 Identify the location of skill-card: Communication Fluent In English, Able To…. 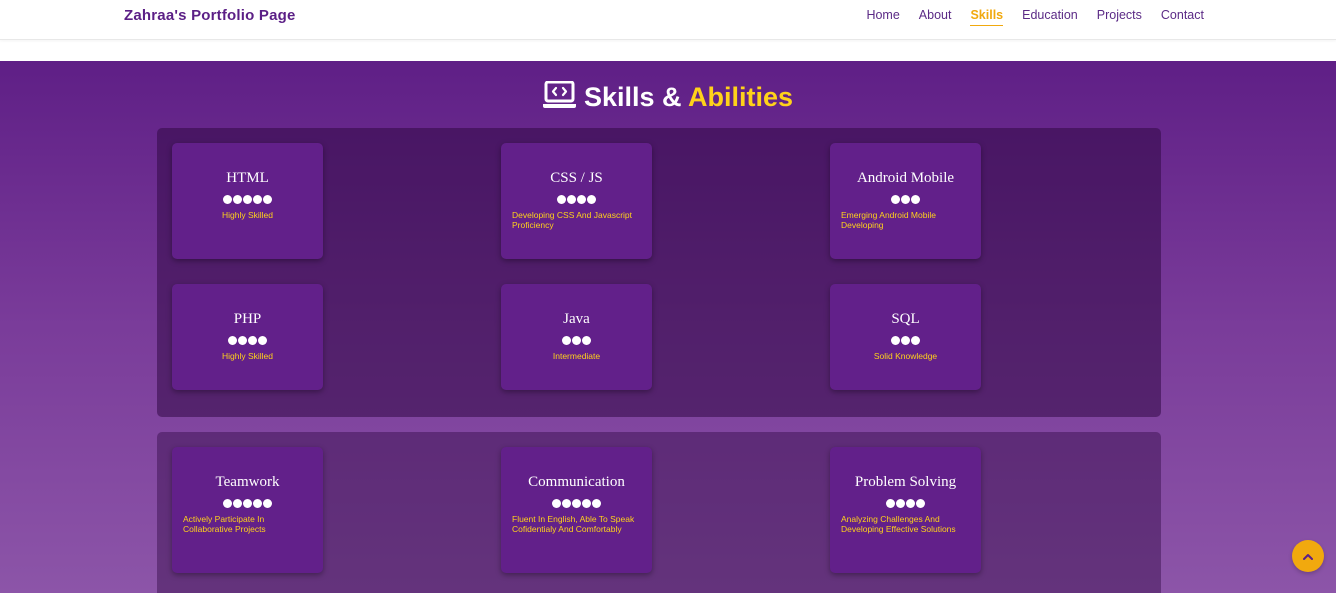
(576, 510).